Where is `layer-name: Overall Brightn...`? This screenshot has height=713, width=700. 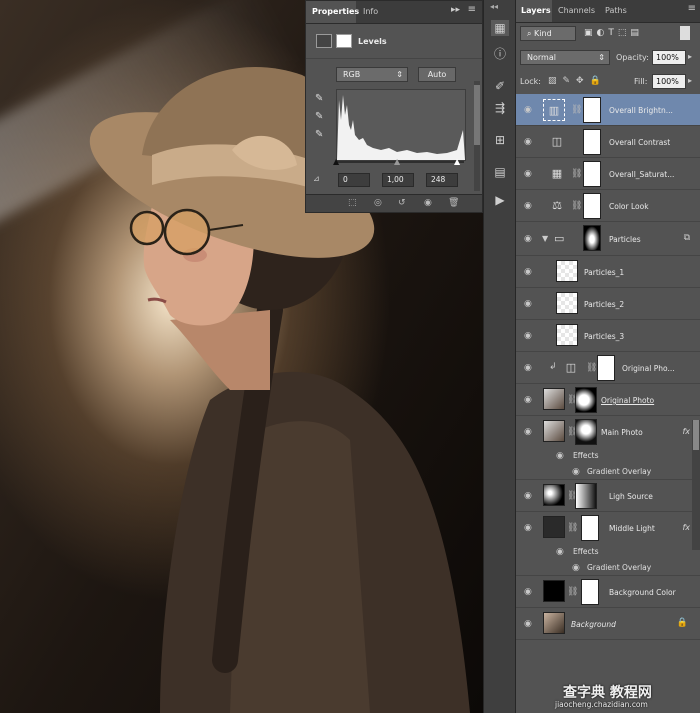 layer-name: Overall Brightn... is located at coordinates (641, 110).